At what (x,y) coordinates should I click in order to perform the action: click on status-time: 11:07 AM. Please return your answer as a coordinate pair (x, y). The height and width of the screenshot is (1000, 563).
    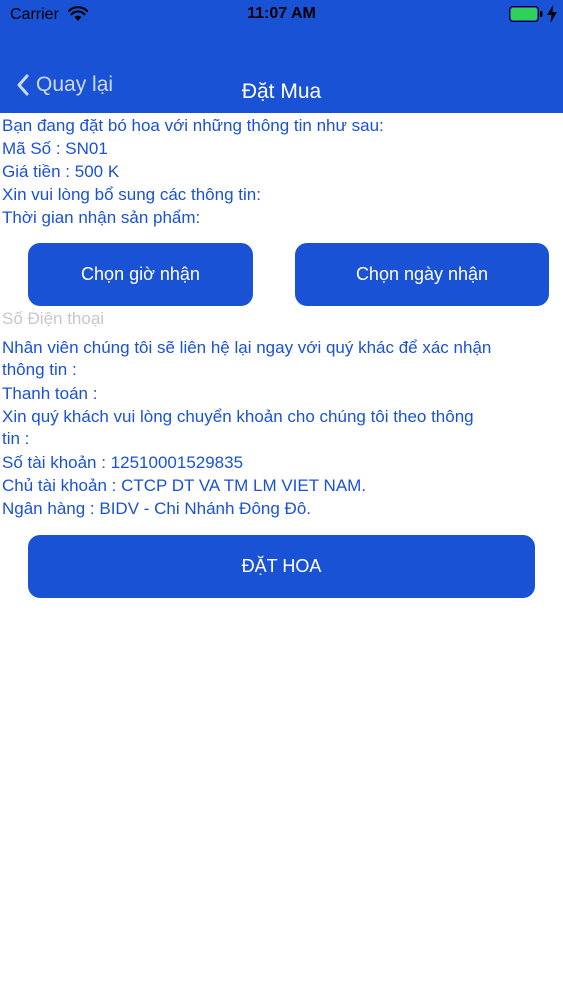
    Looking at the image, I should click on (281, 13).